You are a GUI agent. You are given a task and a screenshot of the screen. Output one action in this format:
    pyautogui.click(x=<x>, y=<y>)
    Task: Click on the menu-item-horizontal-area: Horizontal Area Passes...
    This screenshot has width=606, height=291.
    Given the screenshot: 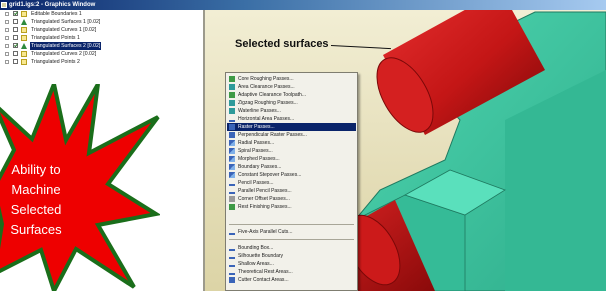 What is the action you would take?
    pyautogui.click(x=291, y=119)
    